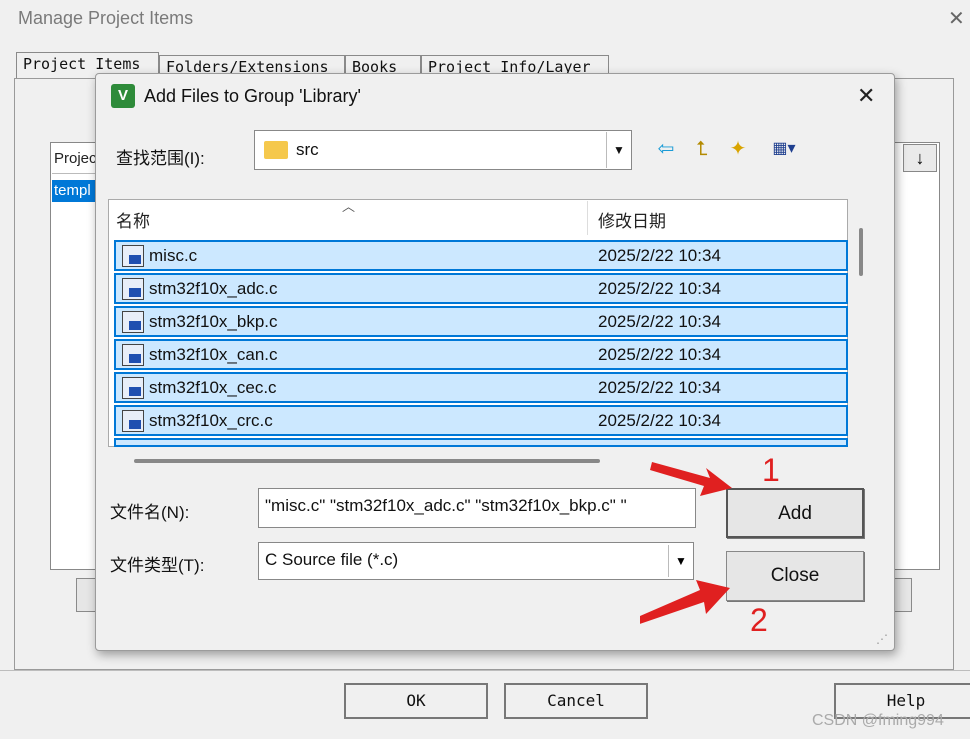 The width and height of the screenshot is (970, 739). Describe the element at coordinates (632, 219) in the screenshot. I see `column-header-date: 修改日期` at that location.